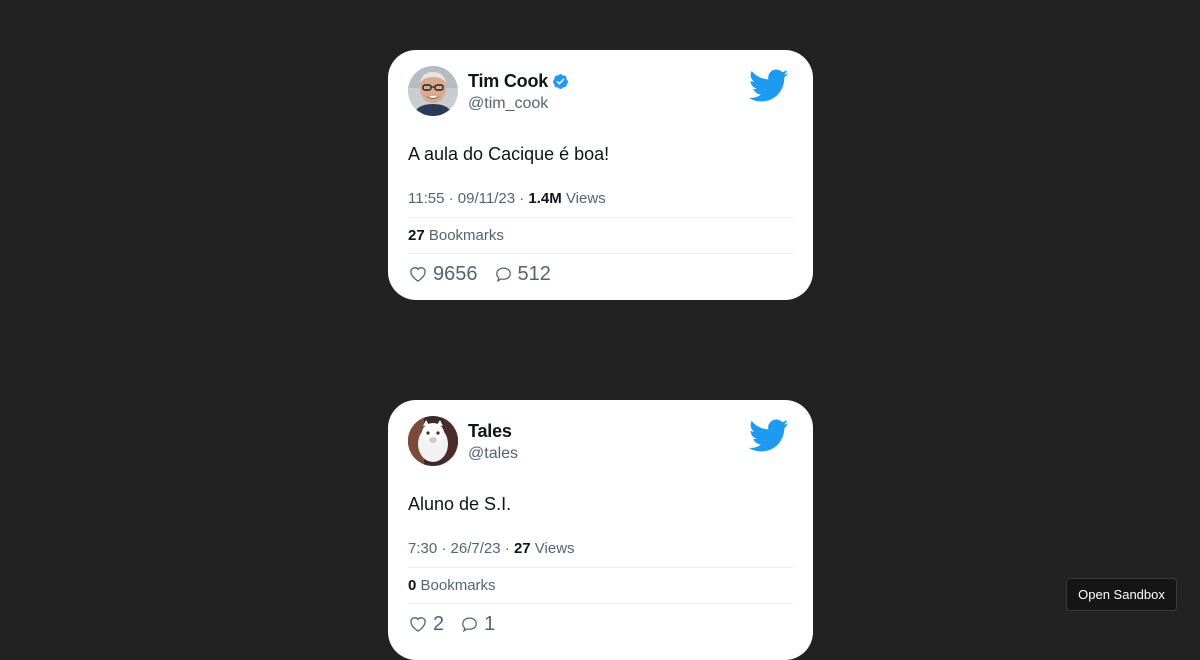  Describe the element at coordinates (455, 273) in the screenshot. I see `like-count: 9656` at that location.